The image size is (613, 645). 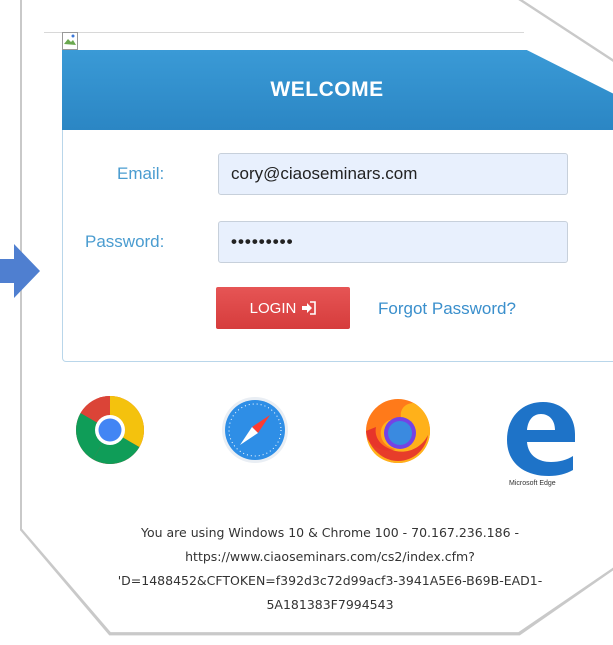 I want to click on password-label: Password:, so click(x=125, y=241).